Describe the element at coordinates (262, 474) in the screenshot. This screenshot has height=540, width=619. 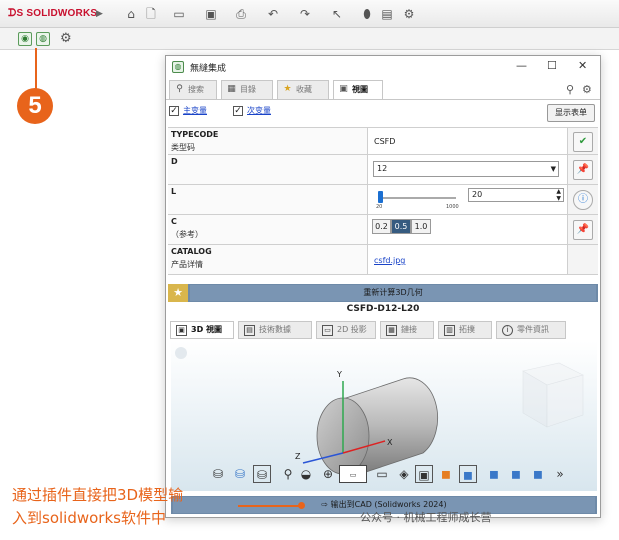
I see `cylinder-edges-icon: ⛁` at that location.